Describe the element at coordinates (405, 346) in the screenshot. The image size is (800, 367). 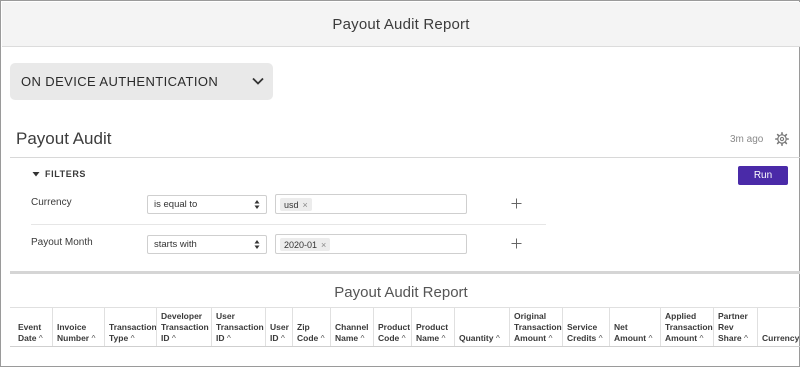
I see `table-header-bottom-border` at that location.